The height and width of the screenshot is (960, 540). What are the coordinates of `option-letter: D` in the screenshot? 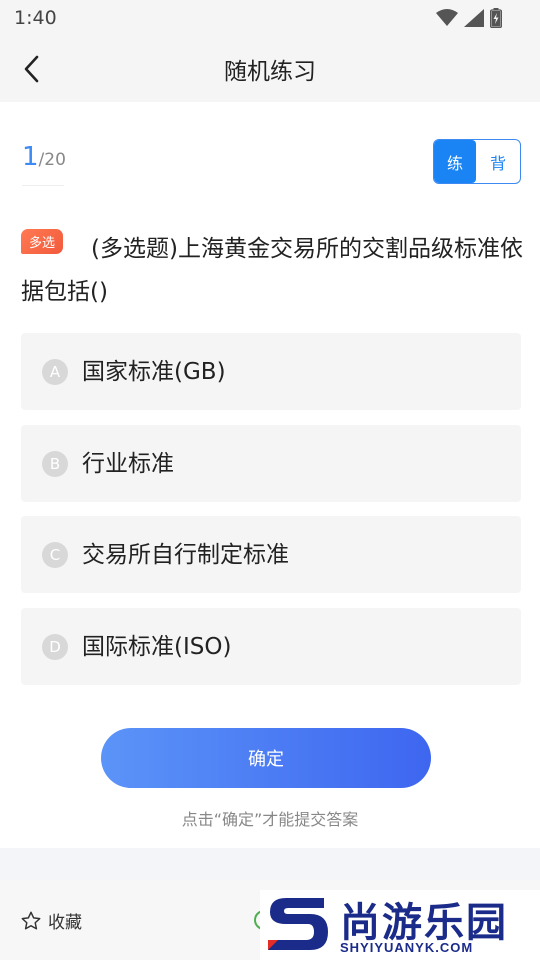 It's located at (55, 647).